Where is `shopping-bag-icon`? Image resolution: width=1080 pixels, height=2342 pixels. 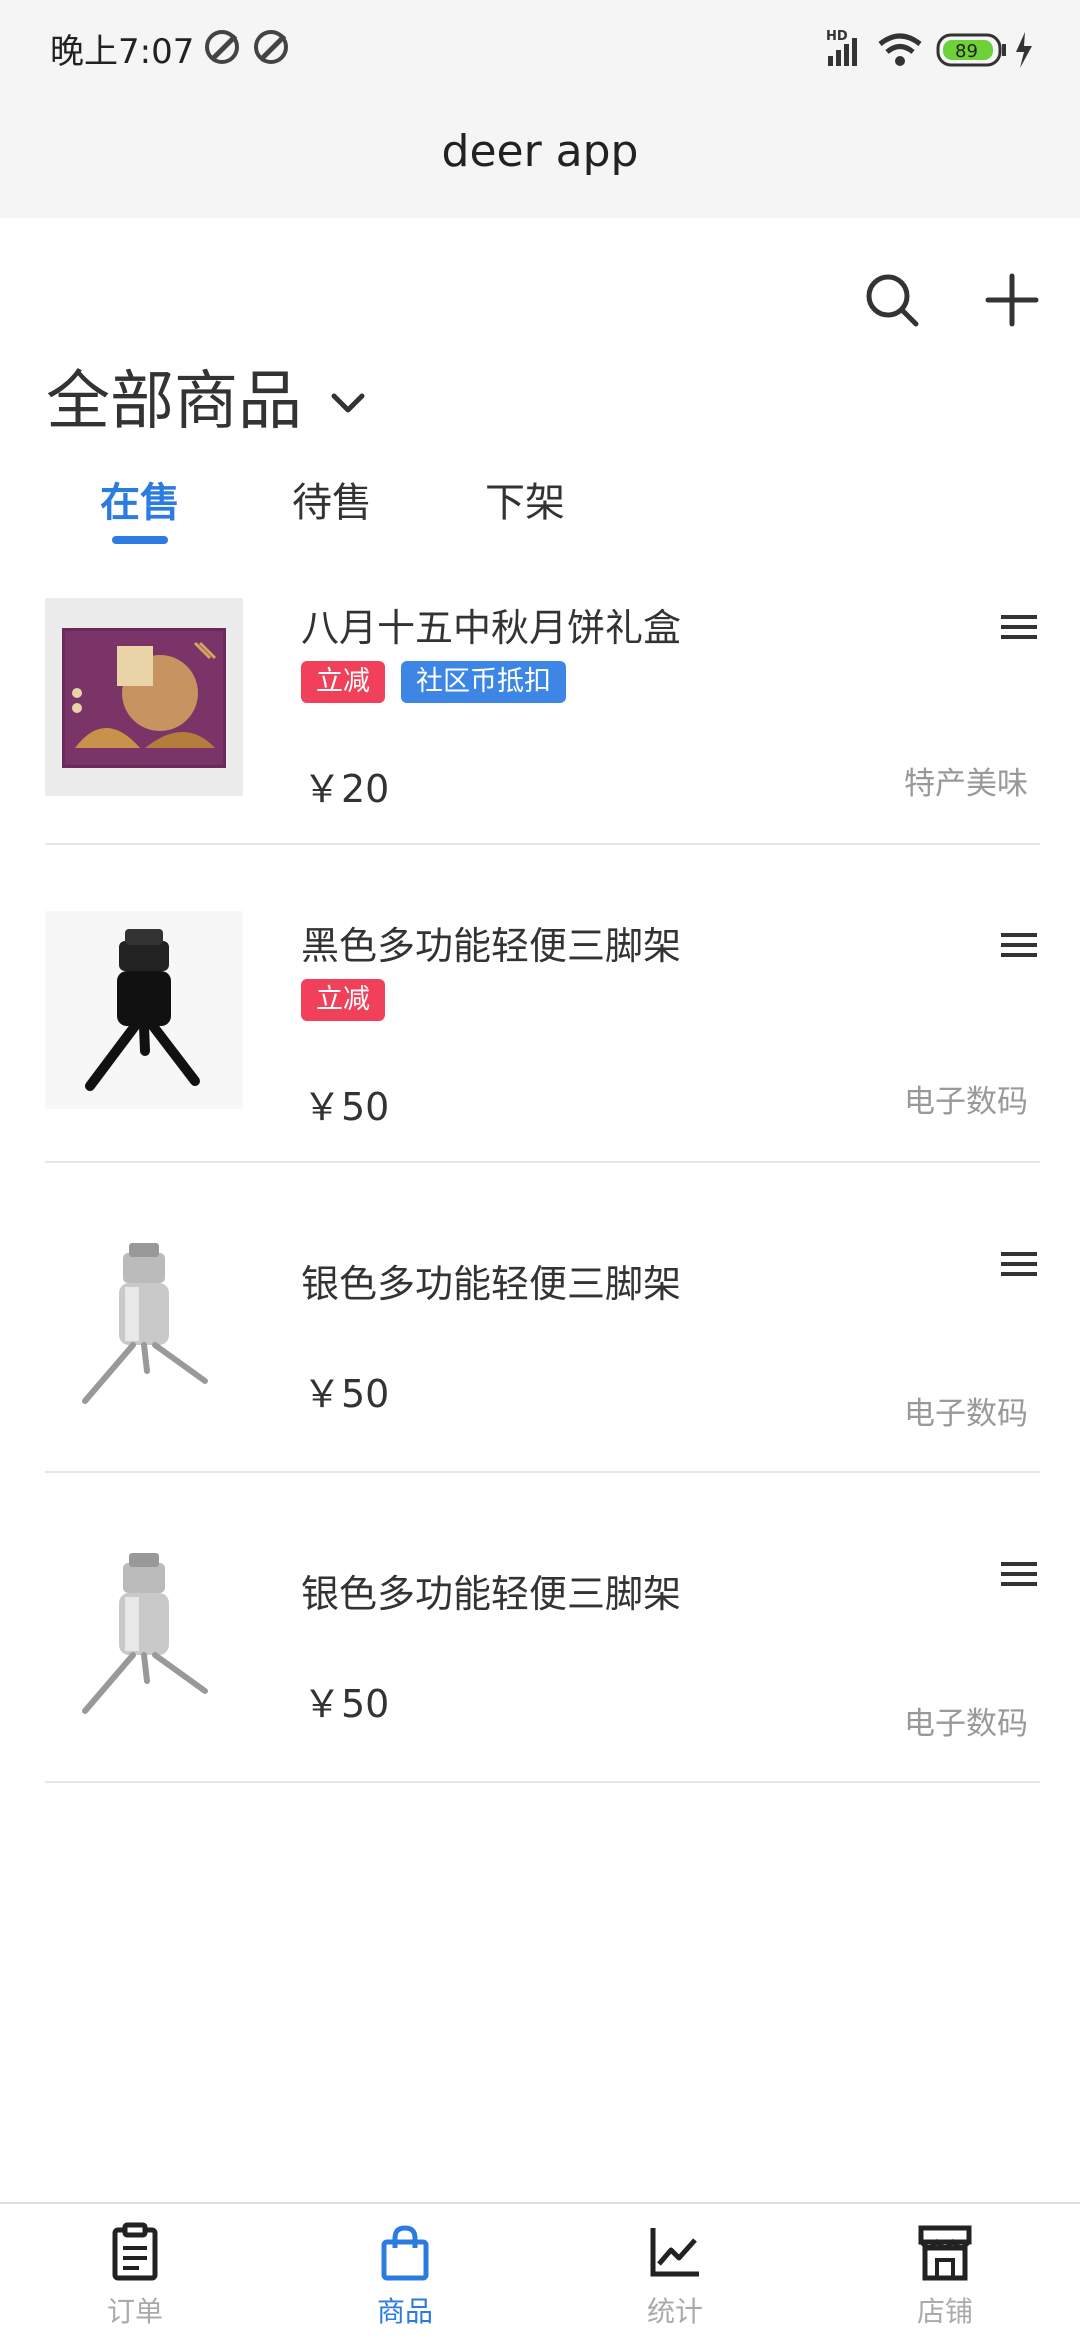
shopping-bag-icon is located at coordinates (405, 2253).